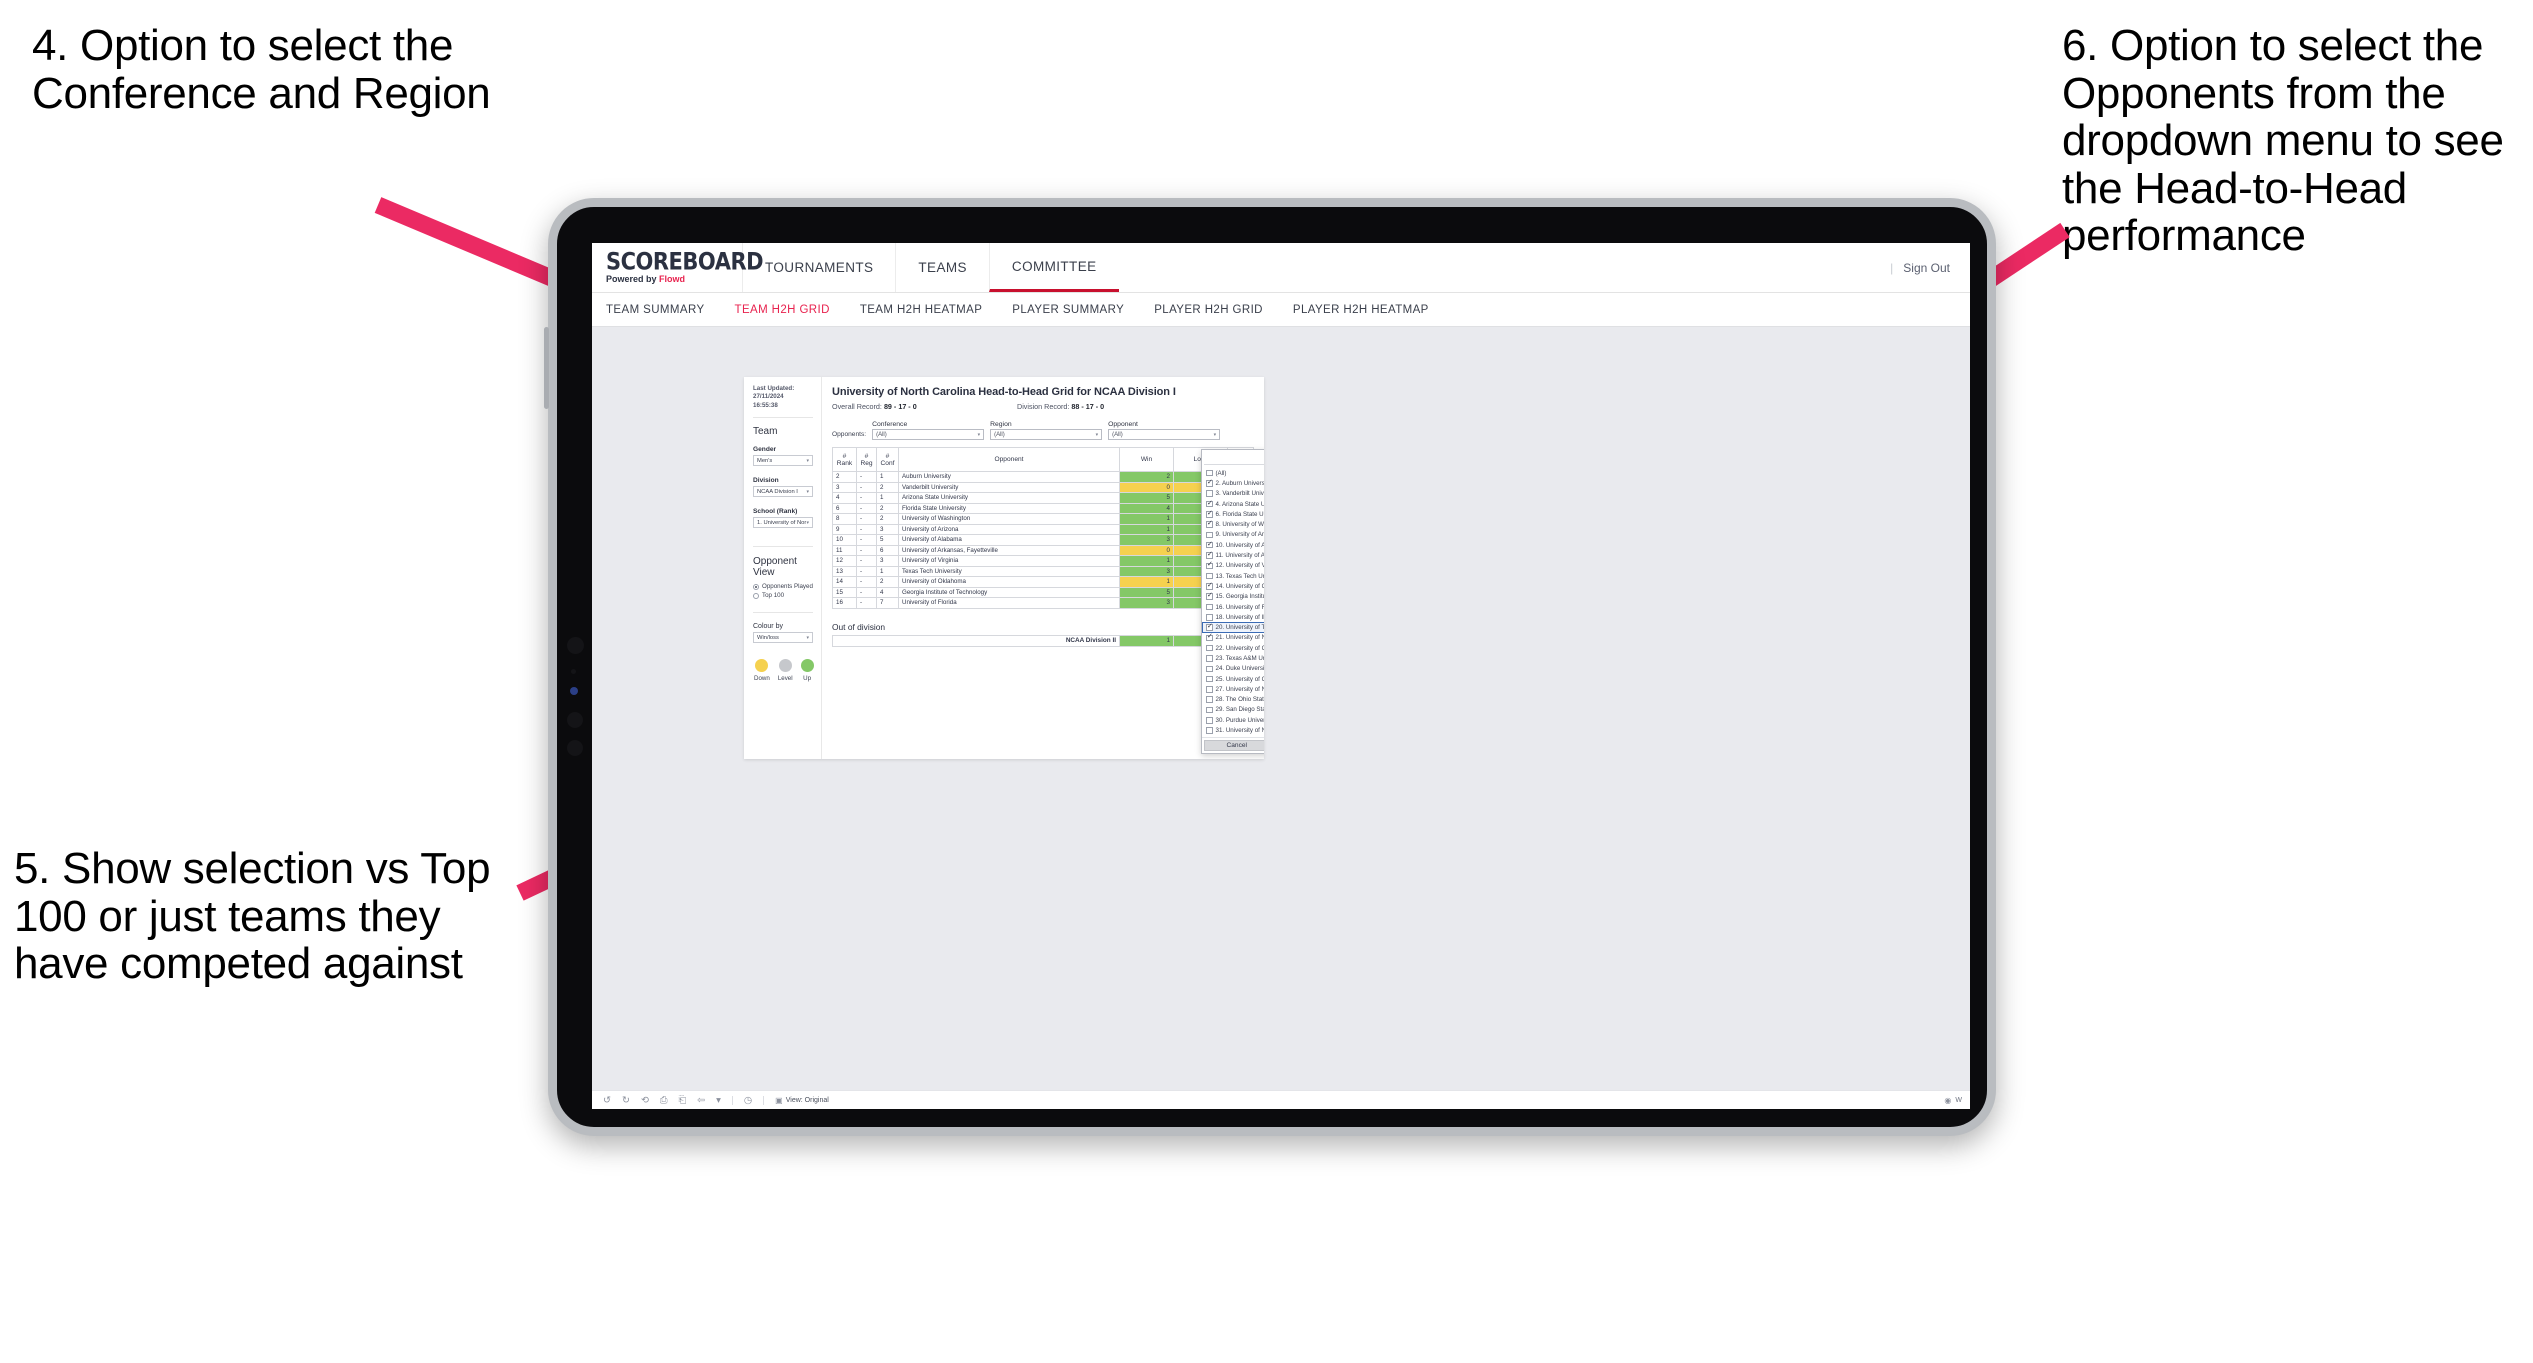 The width and height of the screenshot is (2533, 1363). Describe the element at coordinates (1233, 720) in the screenshot. I see `dropdown-option: 30. Purdue University` at that location.